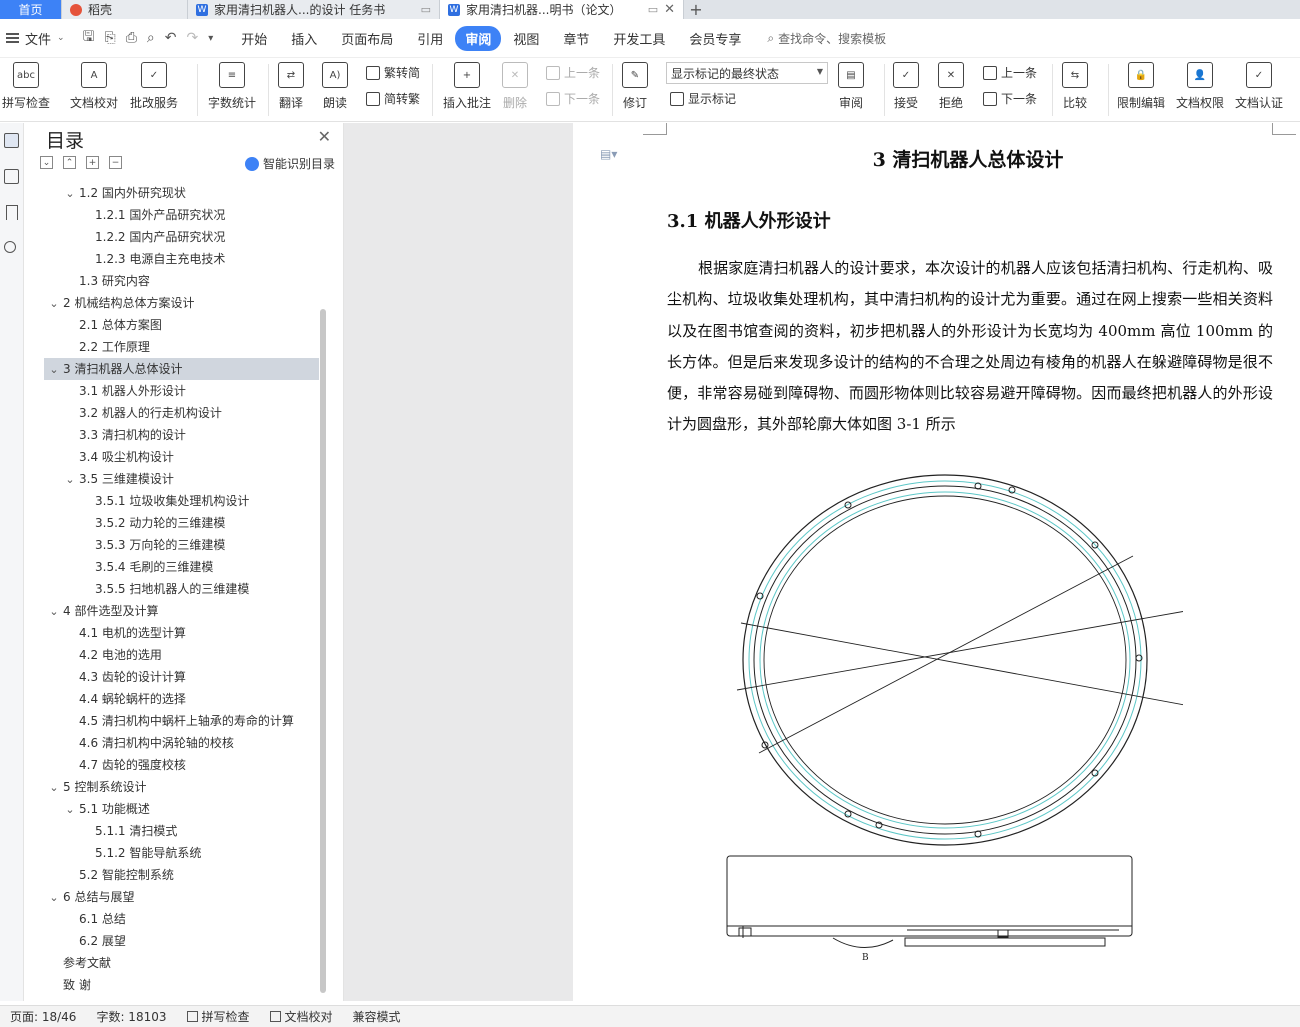  What do you see at coordinates (576, 38) in the screenshot?
I see `menu-chapter: 章节` at bounding box center [576, 38].